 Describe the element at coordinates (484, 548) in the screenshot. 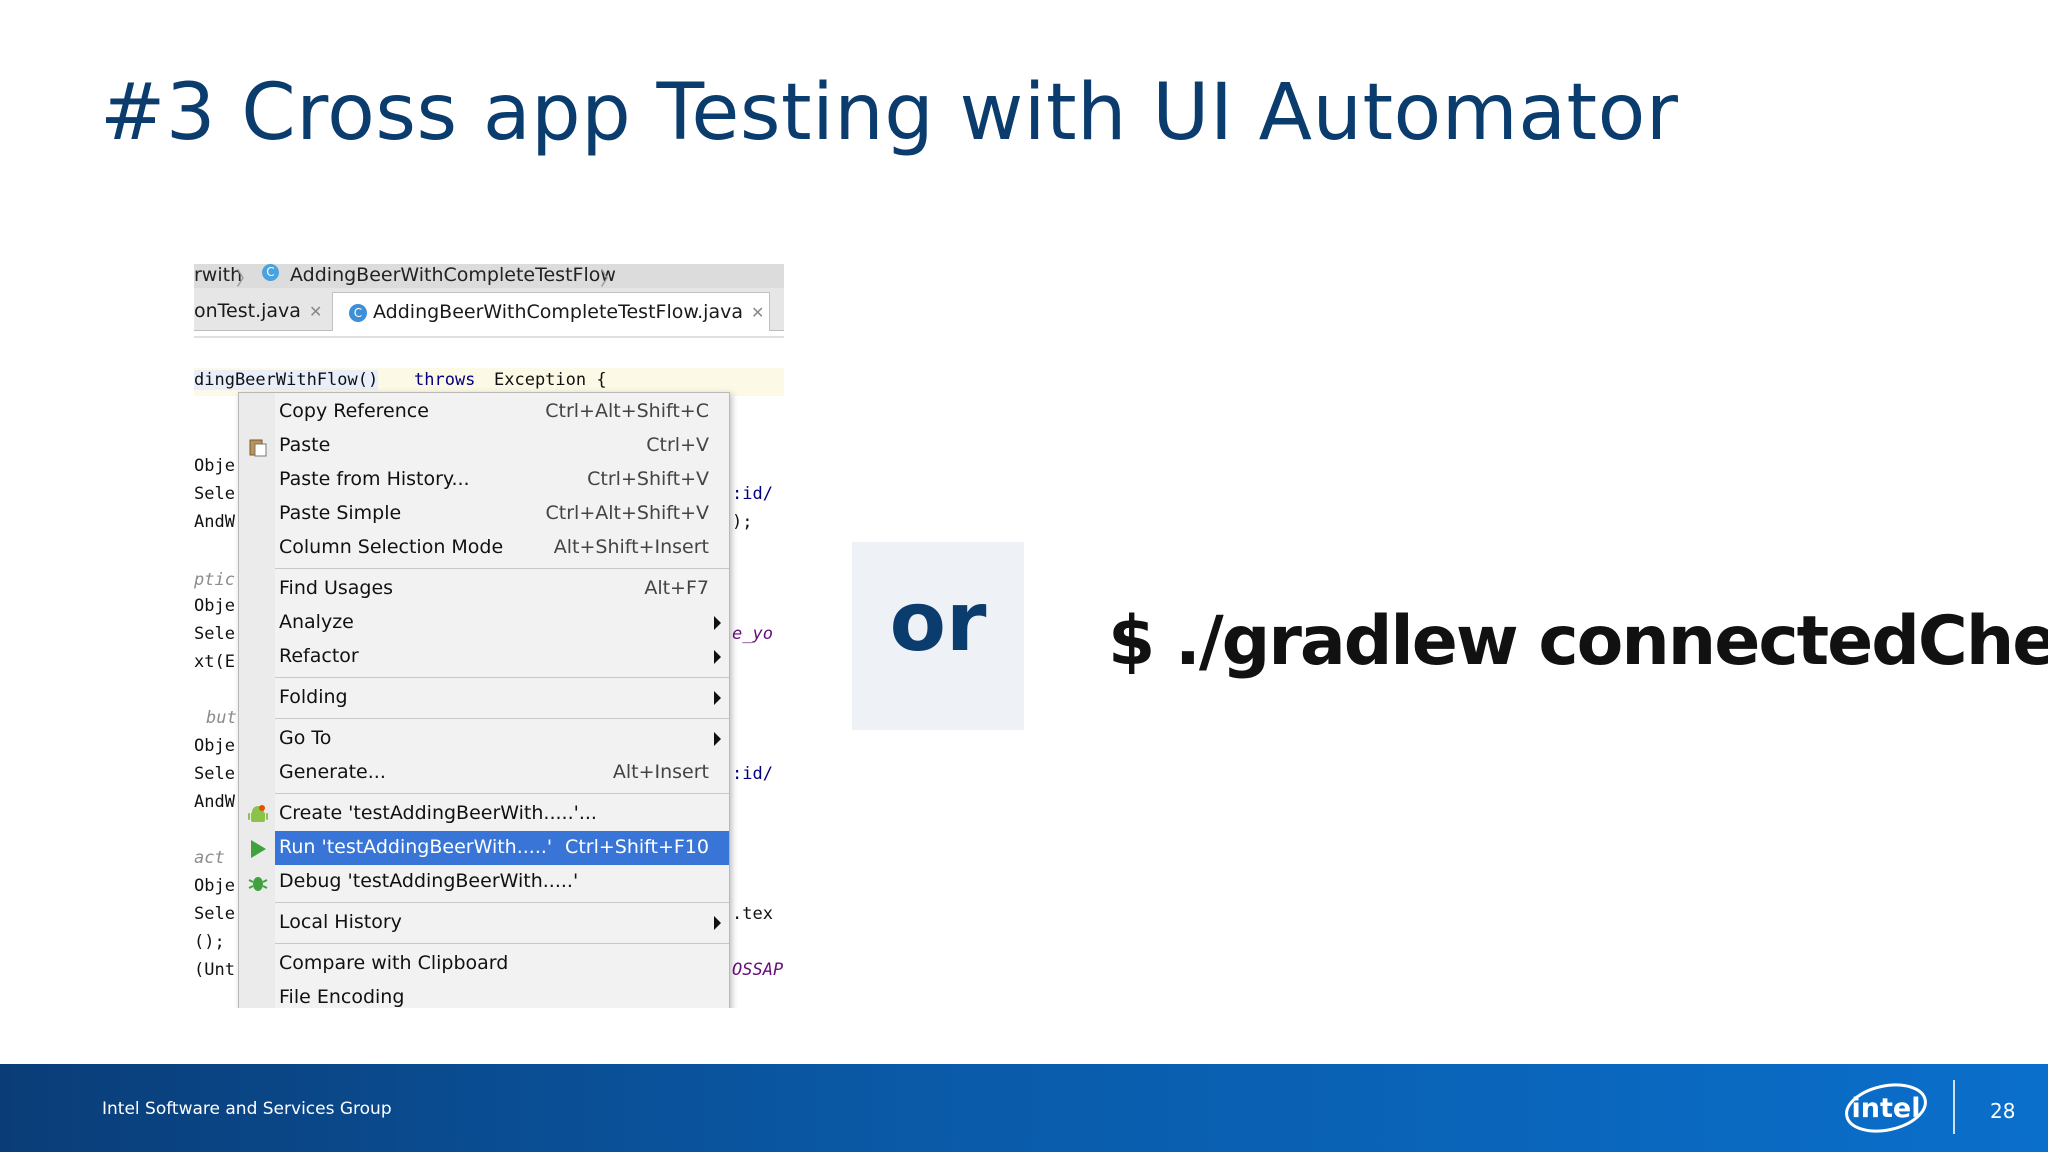

I see `menu-item-column-selection-mode: Column Selection Mode Alt+Shift+Insert` at that location.